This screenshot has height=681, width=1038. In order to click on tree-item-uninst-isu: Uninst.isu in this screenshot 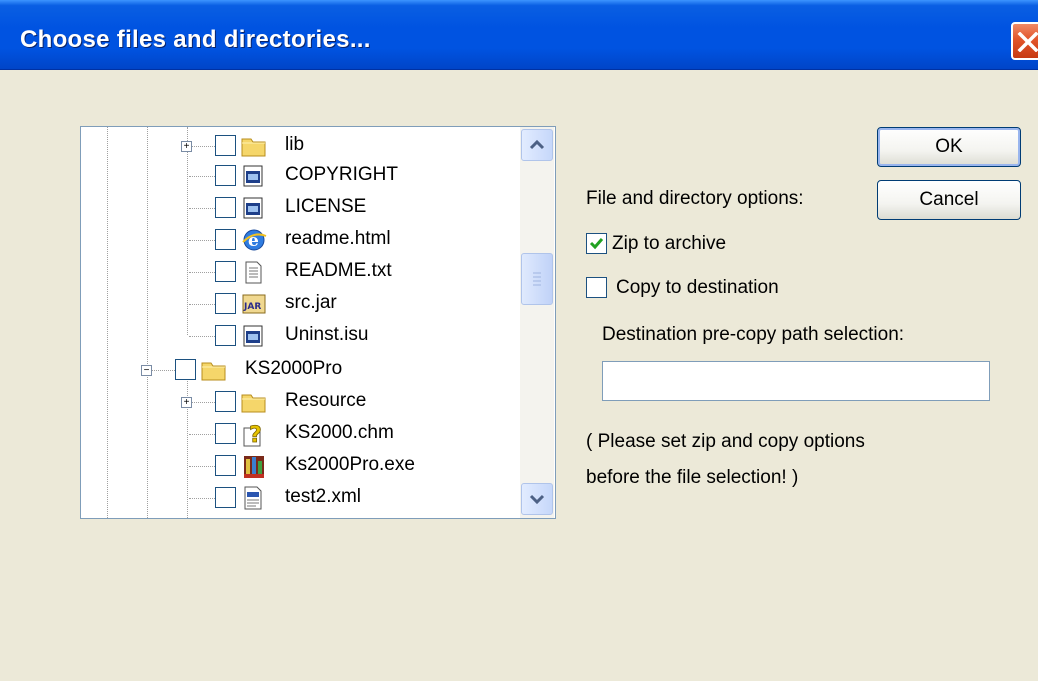, I will do `click(301, 336)`.